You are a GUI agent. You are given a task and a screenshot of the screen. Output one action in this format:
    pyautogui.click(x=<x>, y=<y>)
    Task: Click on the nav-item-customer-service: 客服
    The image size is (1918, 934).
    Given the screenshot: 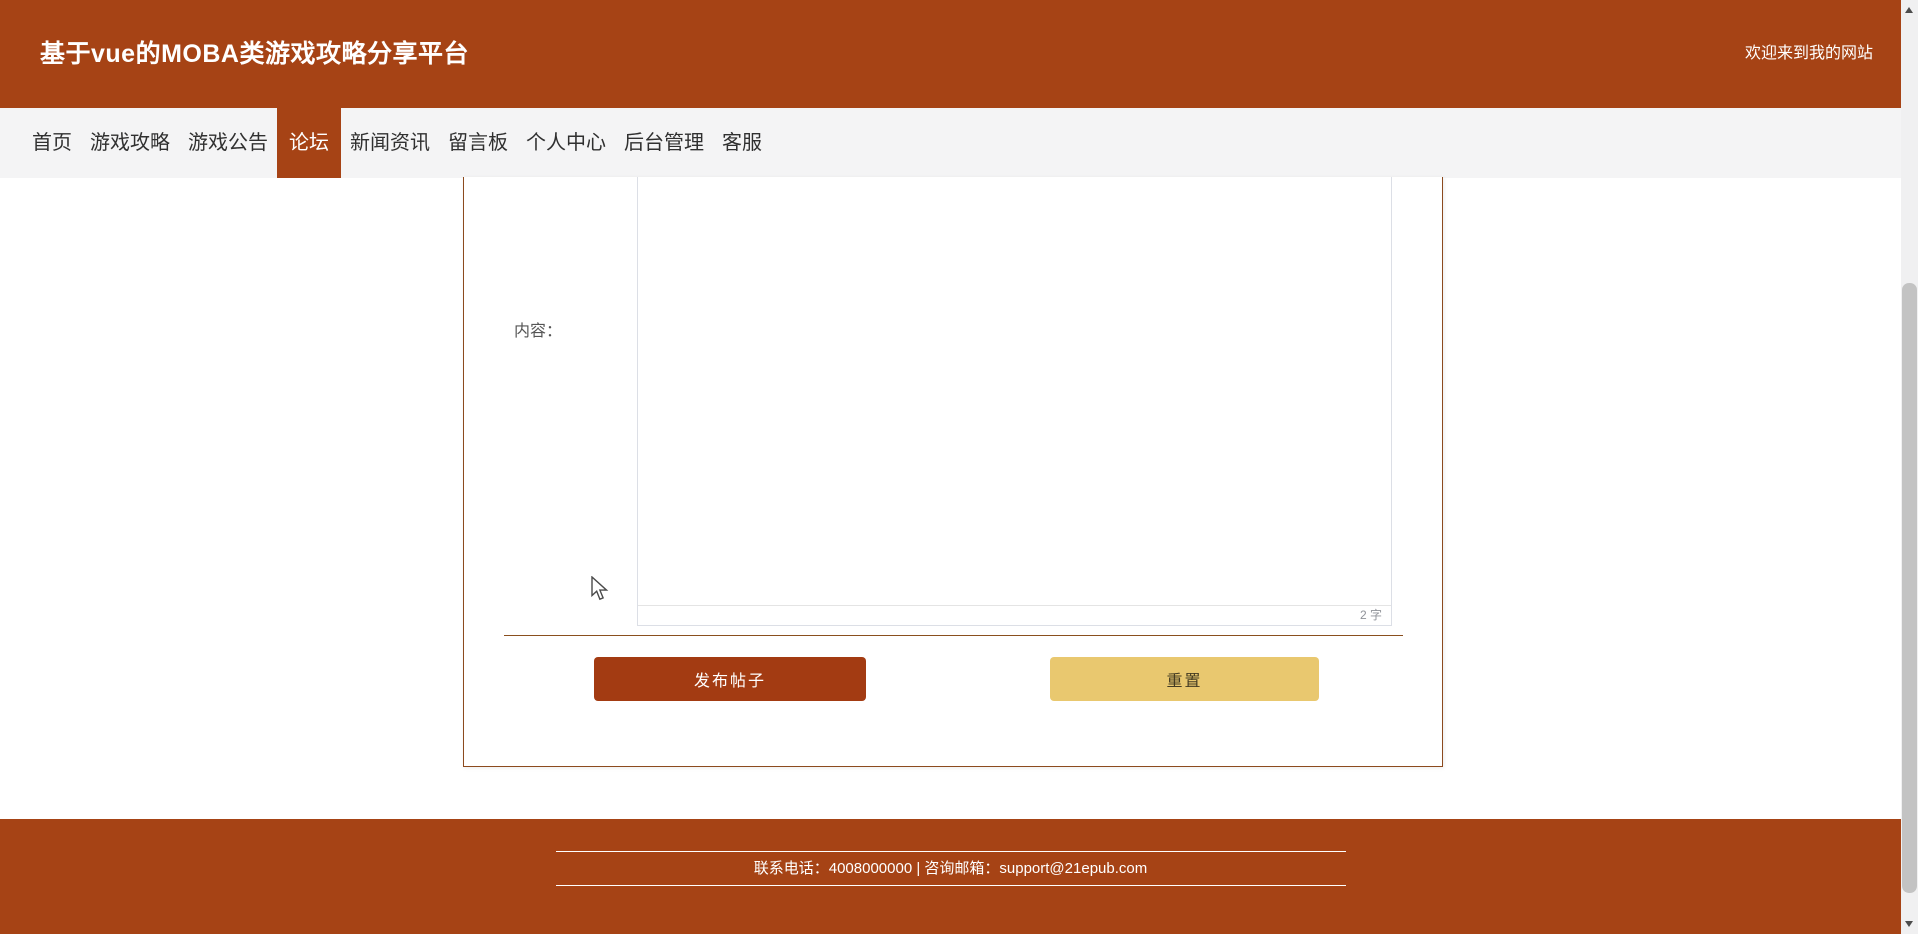 What is the action you would take?
    pyautogui.click(x=742, y=143)
    